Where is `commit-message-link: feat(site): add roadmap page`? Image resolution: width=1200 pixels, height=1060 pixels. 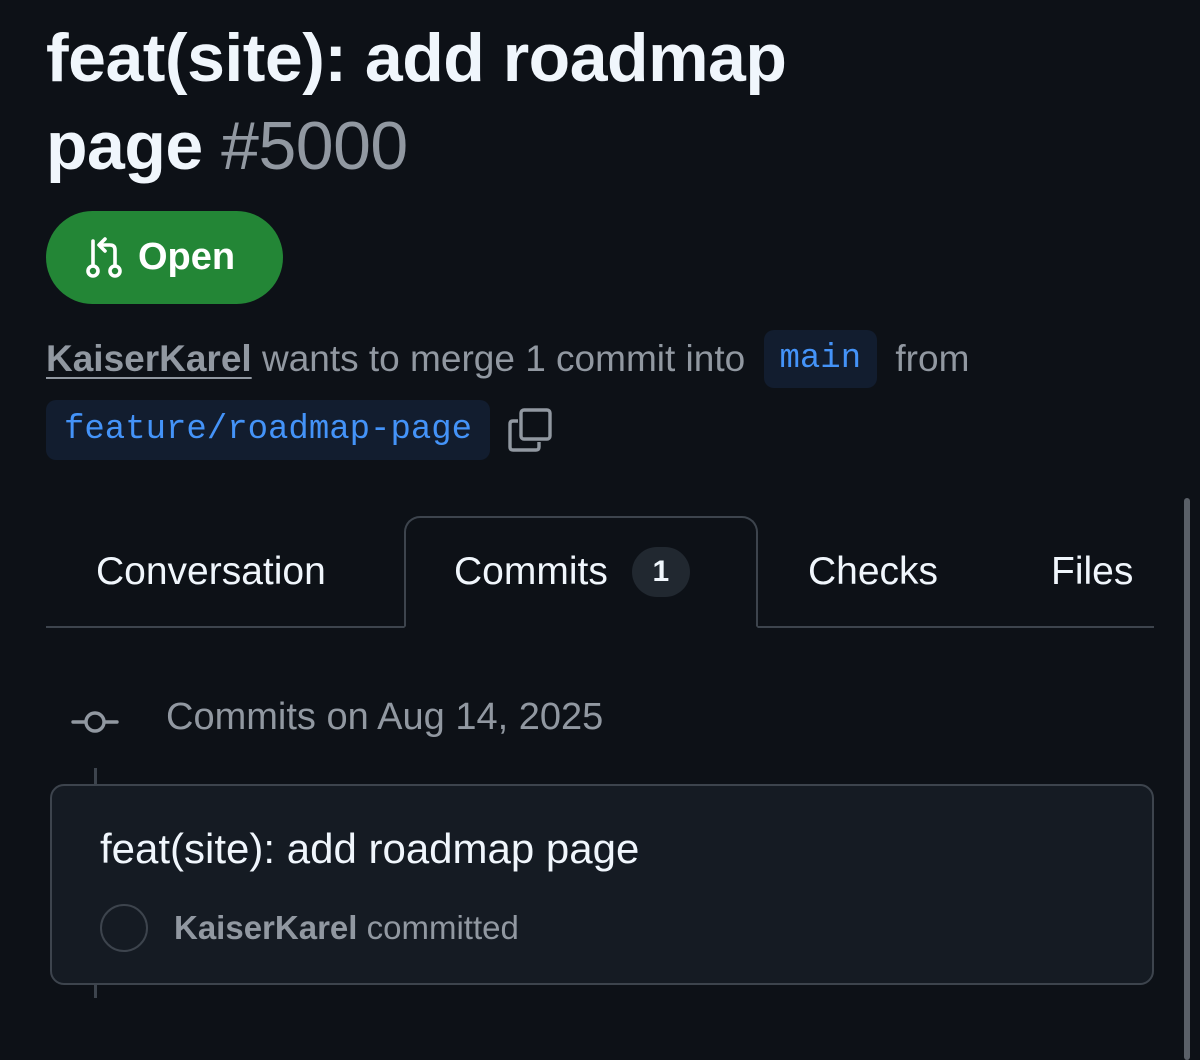 commit-message-link: feat(site): add roadmap page is located at coordinates (369, 849).